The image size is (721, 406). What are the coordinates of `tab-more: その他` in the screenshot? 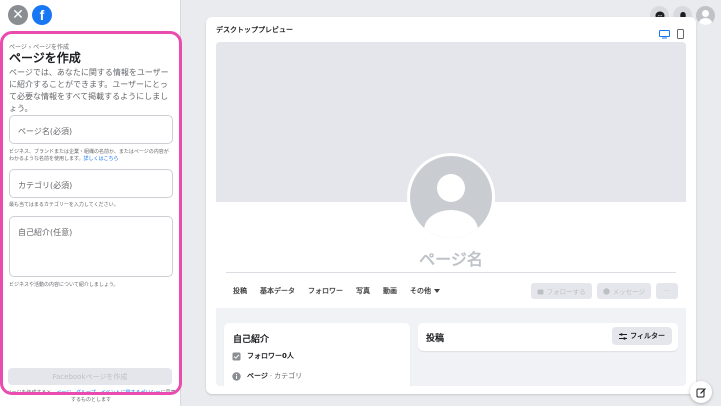 It's located at (425, 291).